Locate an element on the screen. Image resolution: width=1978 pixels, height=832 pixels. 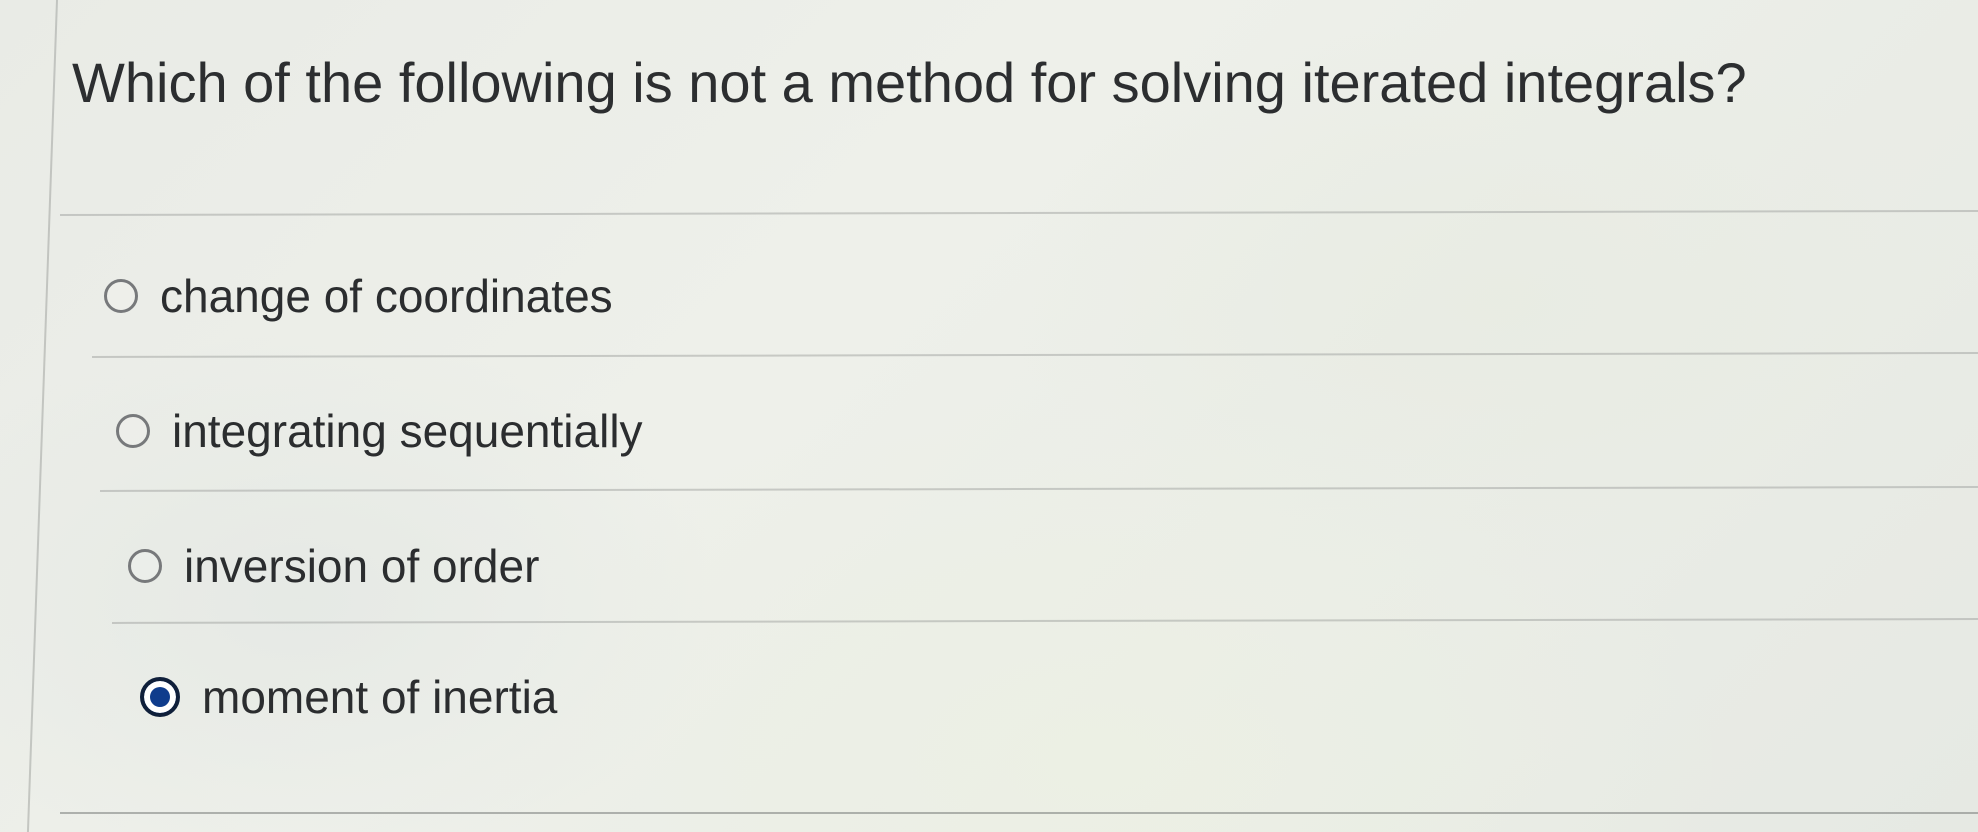
answer-option-integrating-sequentially: integrating sequentially is located at coordinates (379, 431).